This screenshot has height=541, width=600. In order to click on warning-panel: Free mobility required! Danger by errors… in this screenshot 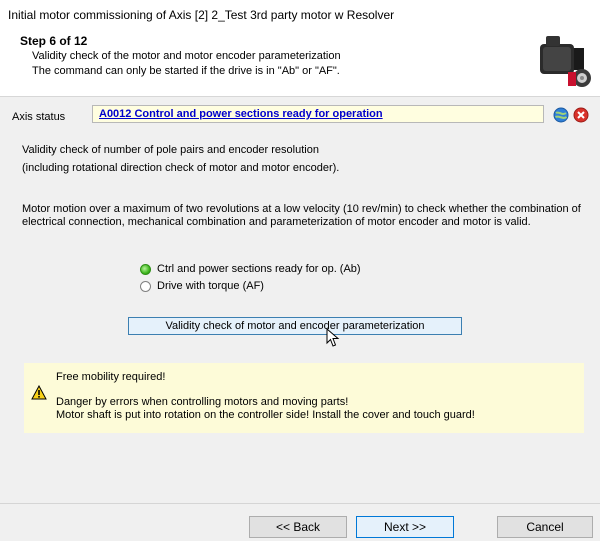, I will do `click(304, 398)`.